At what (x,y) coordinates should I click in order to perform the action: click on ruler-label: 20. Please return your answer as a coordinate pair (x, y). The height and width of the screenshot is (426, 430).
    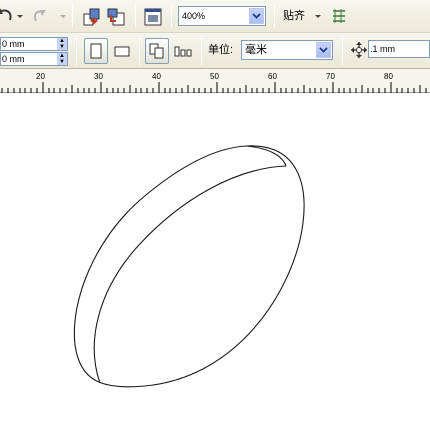
    Looking at the image, I should click on (40, 76).